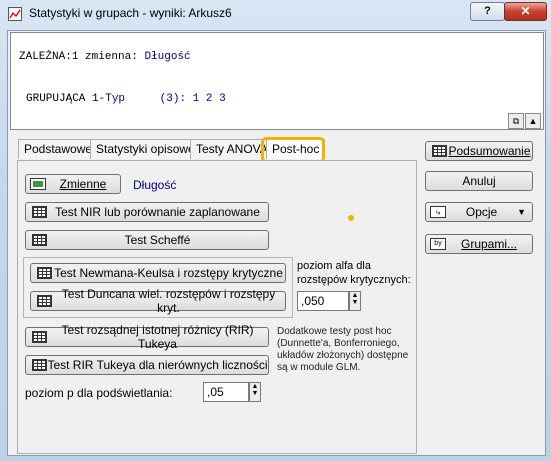 This screenshot has width=551, height=461. Describe the element at coordinates (173, 99) in the screenshot. I see `grouping-count: (3):` at that location.